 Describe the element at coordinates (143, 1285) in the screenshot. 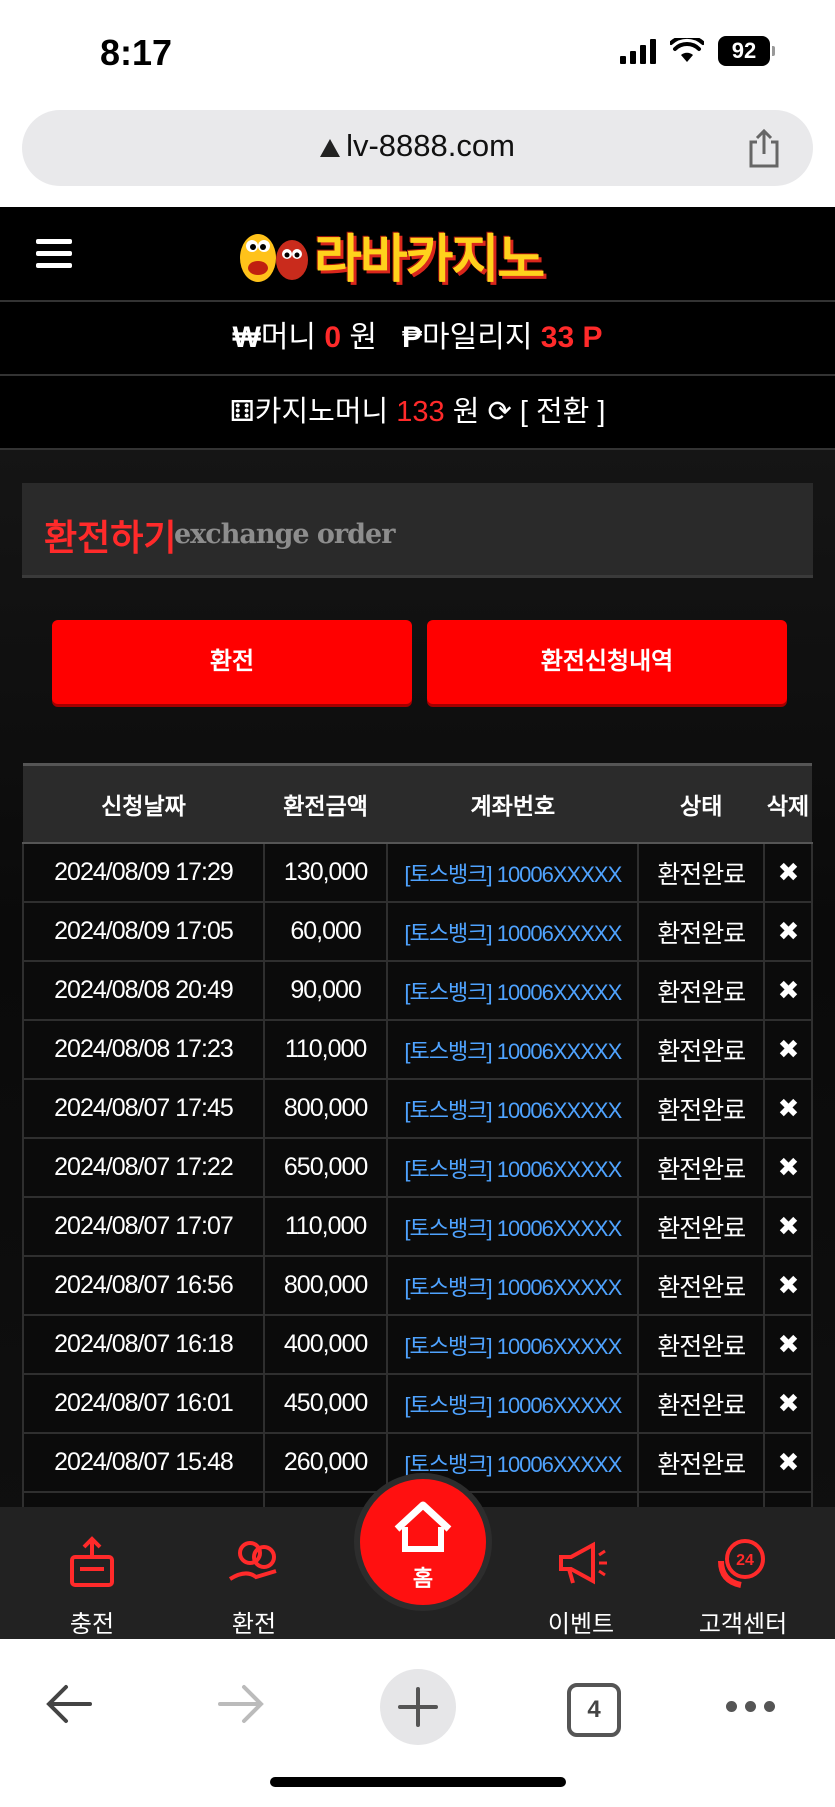

I see `row-date: 2024/08/07 16:56` at that location.